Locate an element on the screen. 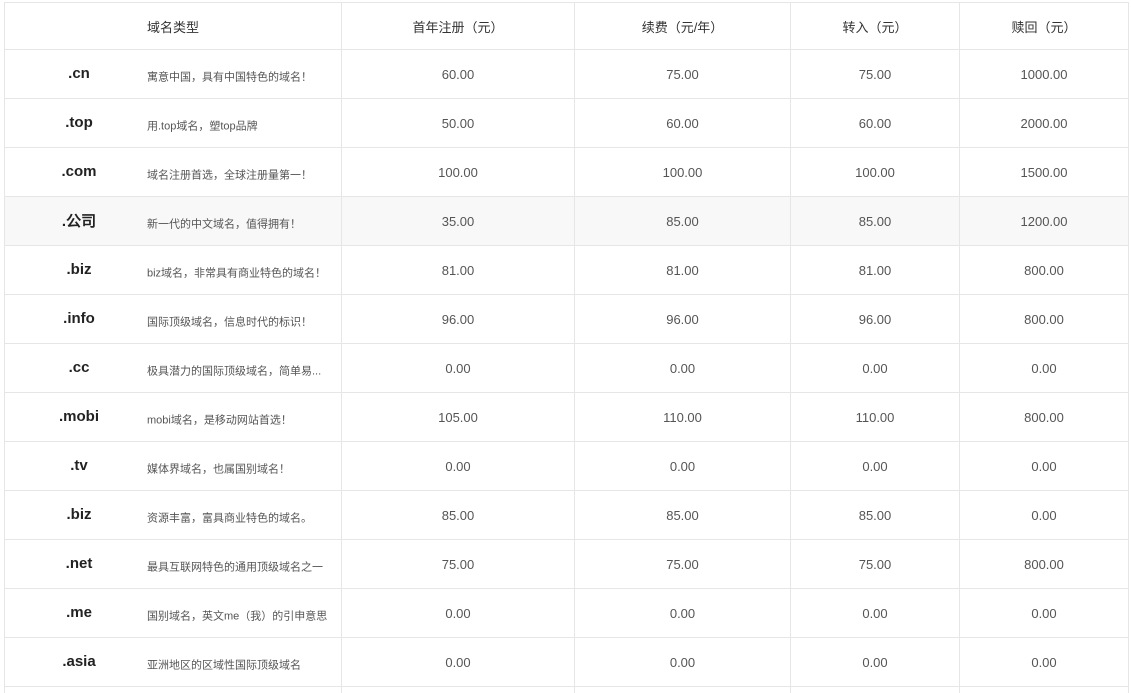  domain-description: 寓意中国，具有中国特色的域名！ is located at coordinates (229, 76).